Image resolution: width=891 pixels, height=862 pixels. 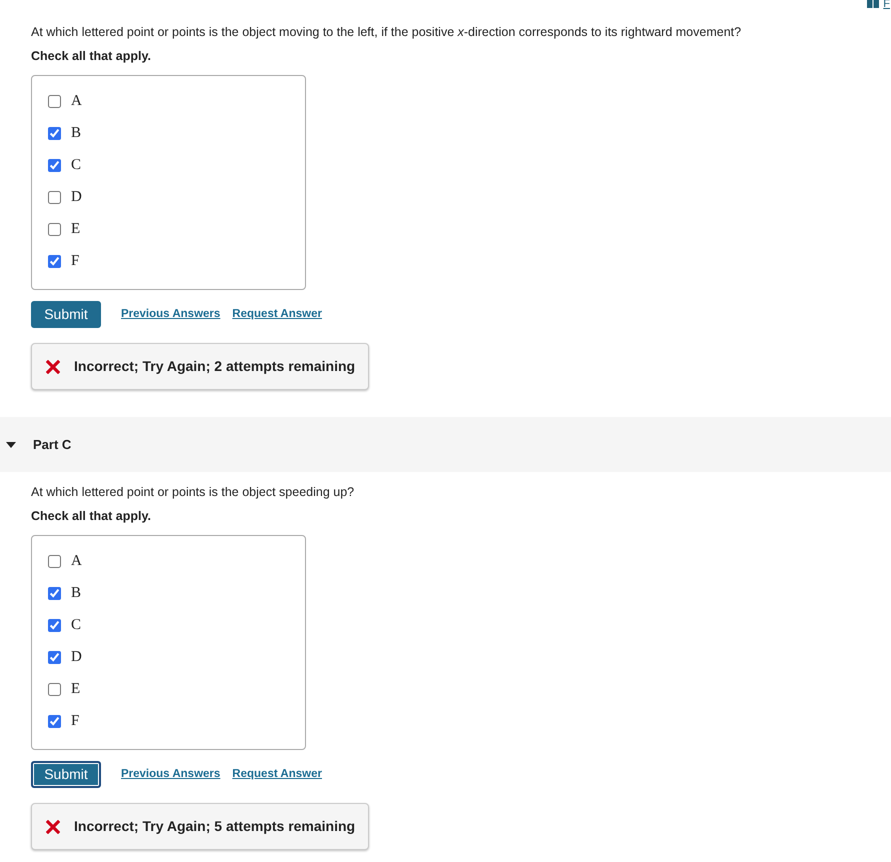 I want to click on question-text: At which lettered point or points is the object speeding up?, so click(x=193, y=492).